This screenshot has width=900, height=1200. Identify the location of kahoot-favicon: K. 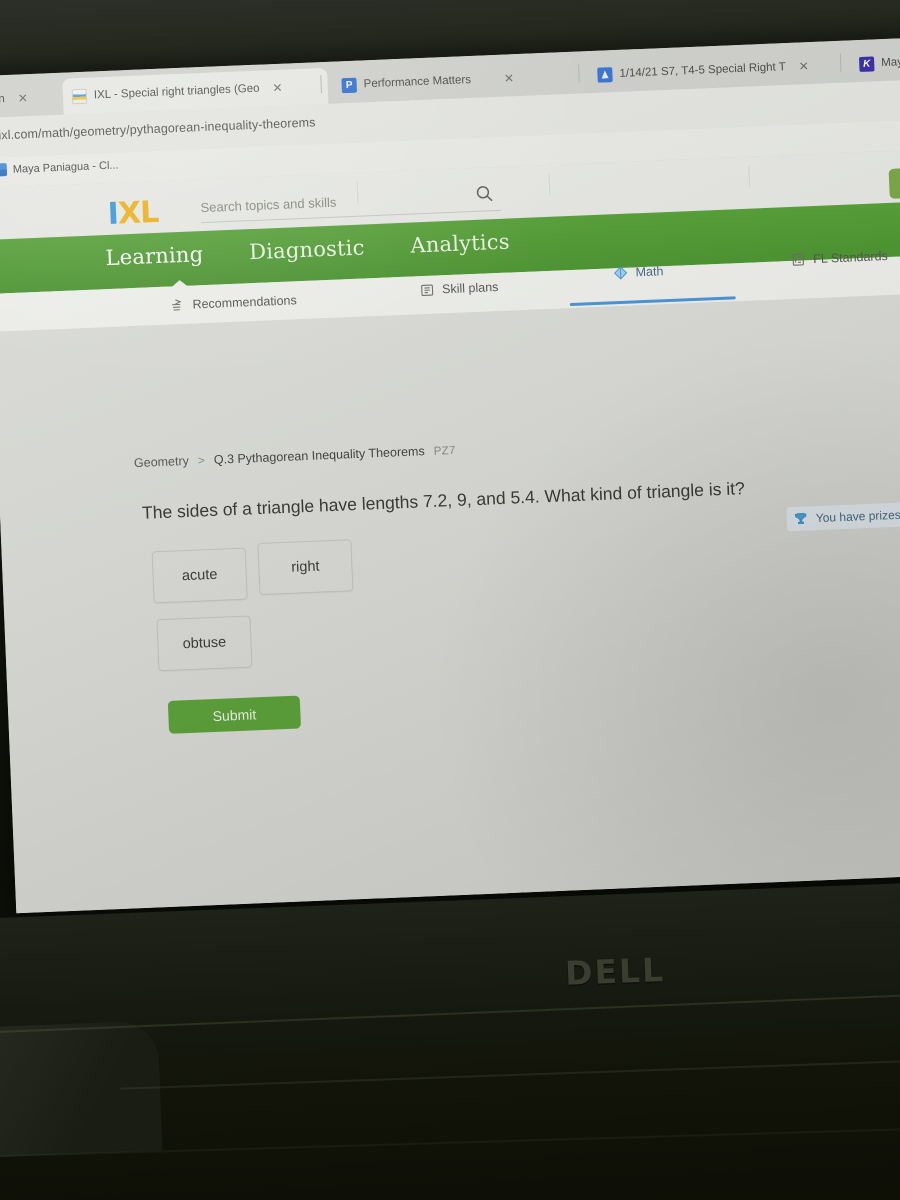
(866, 63).